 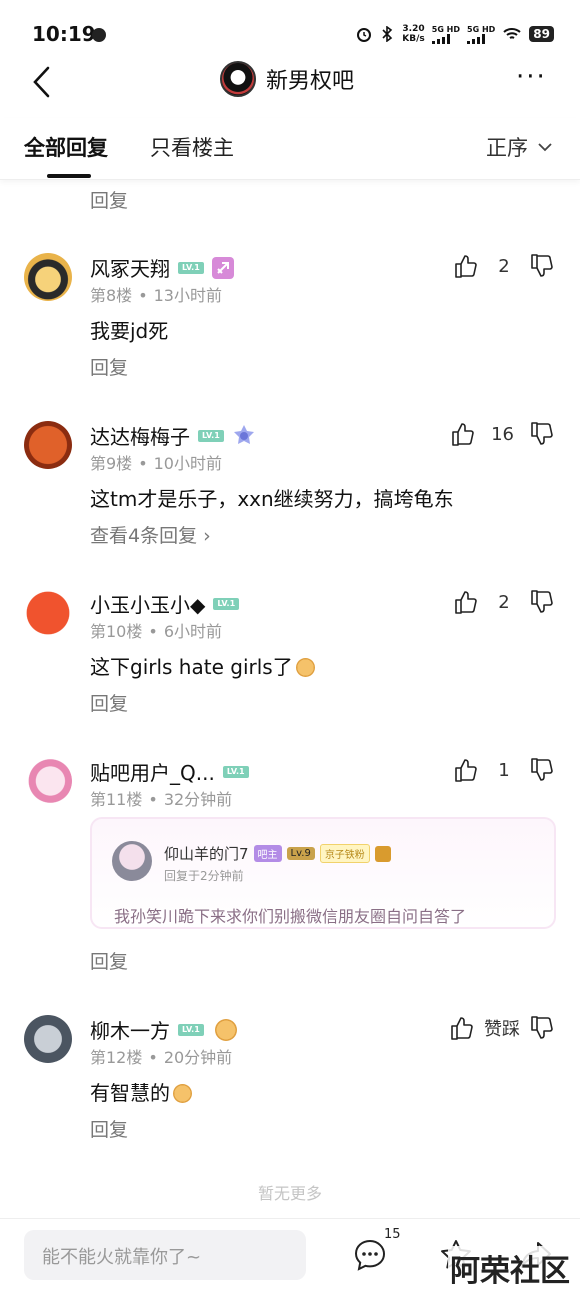 I want to click on tab-host-only: 只看楼主, so click(x=192, y=147).